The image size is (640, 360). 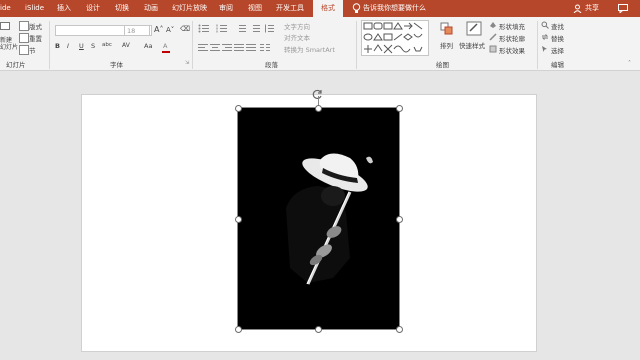 I want to click on align-left-icon, so click(x=203, y=48).